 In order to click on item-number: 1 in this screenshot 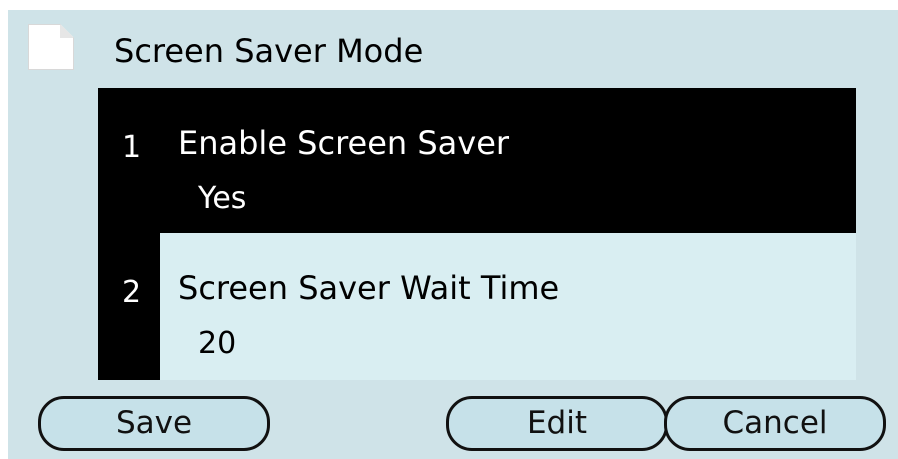, I will do `click(132, 147)`.